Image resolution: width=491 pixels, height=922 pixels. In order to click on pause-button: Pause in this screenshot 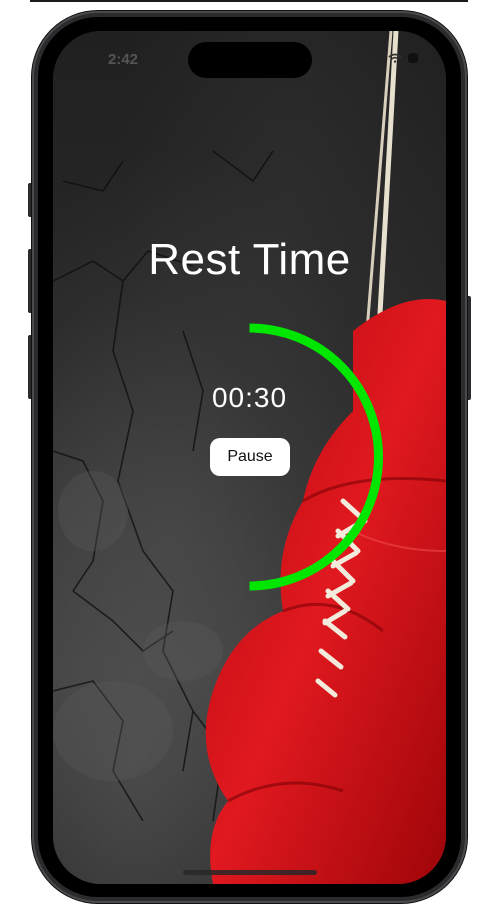, I will do `click(250, 457)`.